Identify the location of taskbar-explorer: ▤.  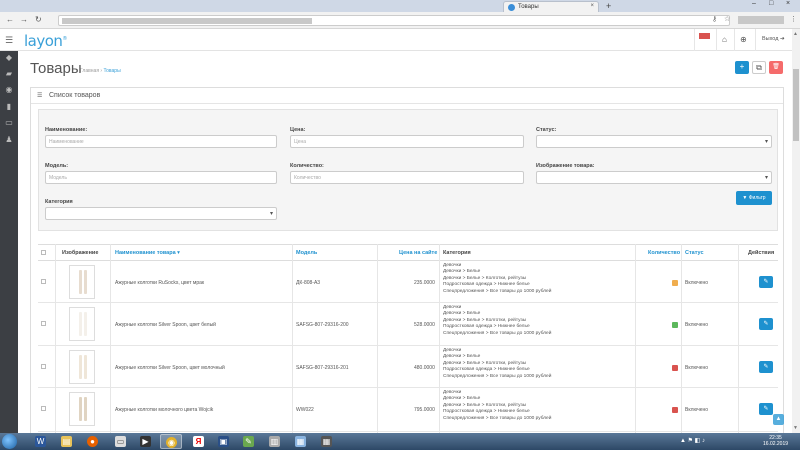
(67, 441).